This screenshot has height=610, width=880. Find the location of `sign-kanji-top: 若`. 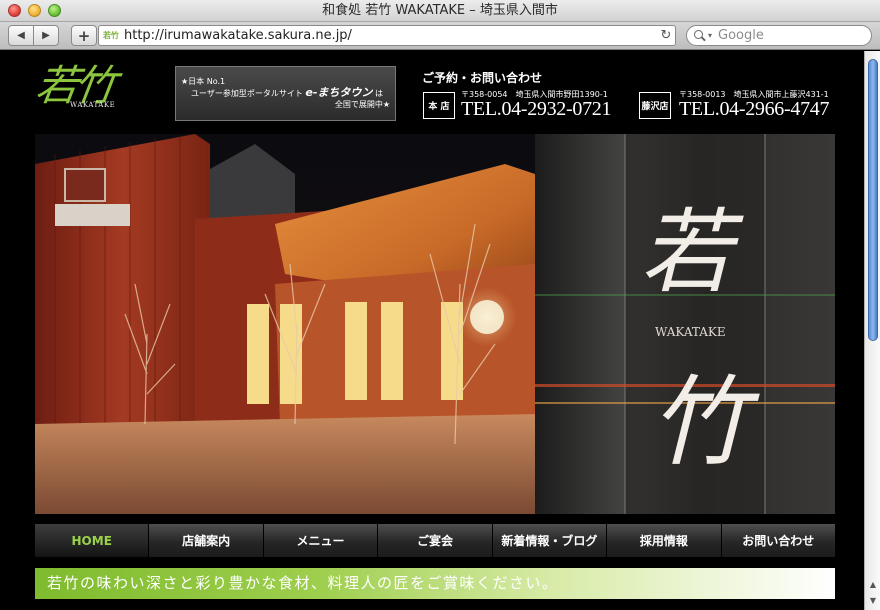

sign-kanji-top: 若 is located at coordinates (692, 252).